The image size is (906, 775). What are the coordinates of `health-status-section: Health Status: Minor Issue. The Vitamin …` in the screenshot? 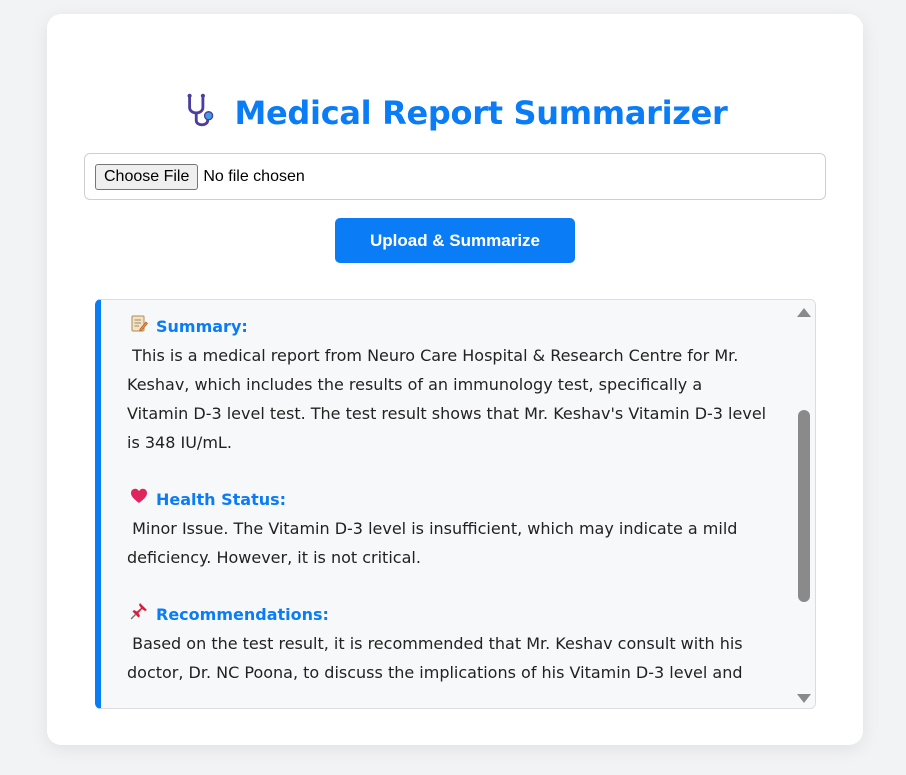 It's located at (447, 528).